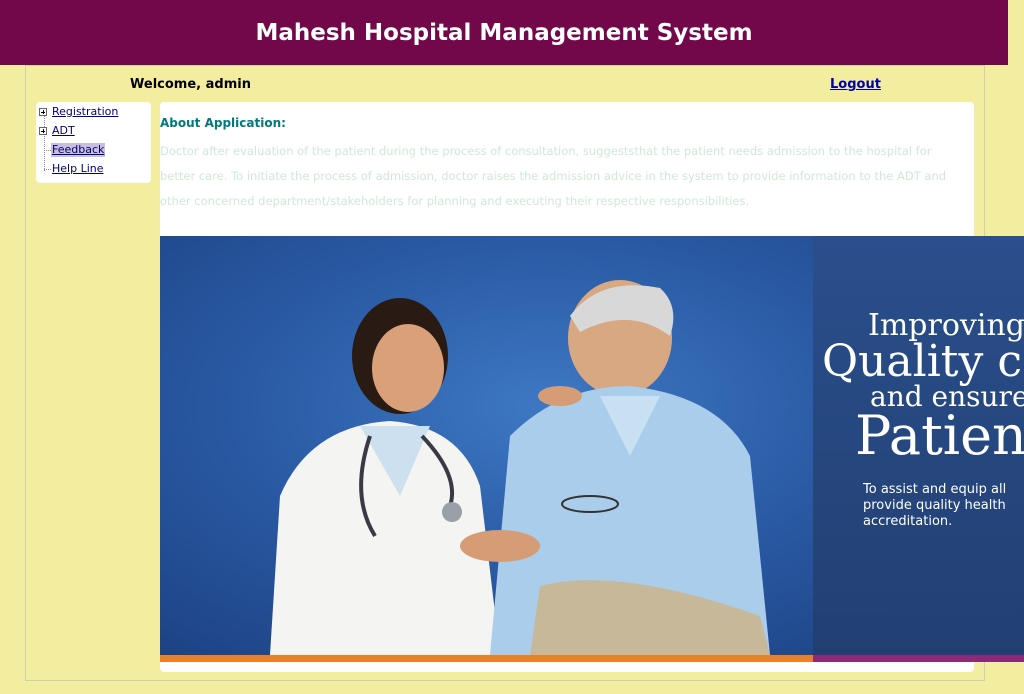 The image size is (1024, 694). Describe the element at coordinates (85, 112) in the screenshot. I see `sidebar-item-registration: Registration` at that location.